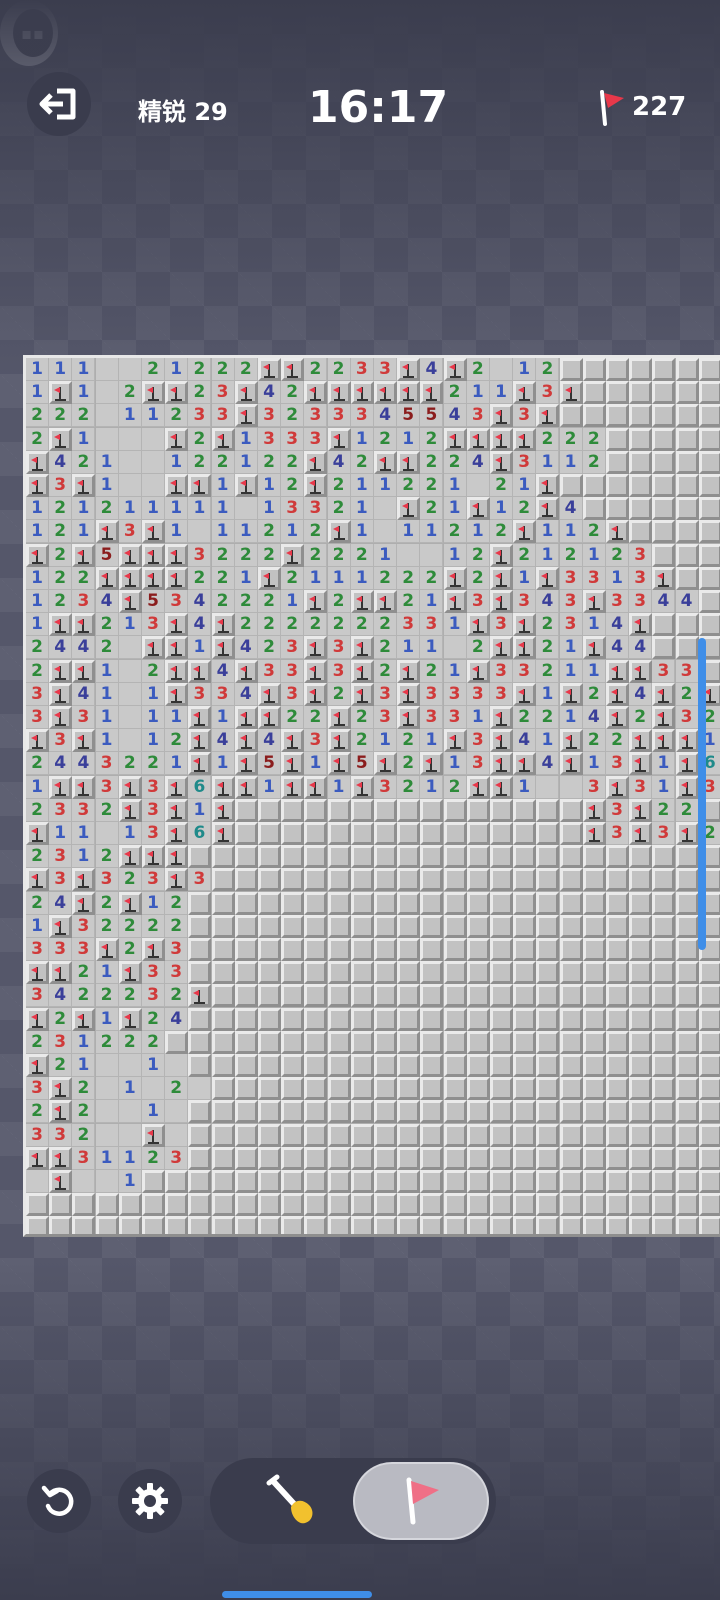 This screenshot has width=720, height=1600. I want to click on cell-revealed: 5, so click(409, 416).